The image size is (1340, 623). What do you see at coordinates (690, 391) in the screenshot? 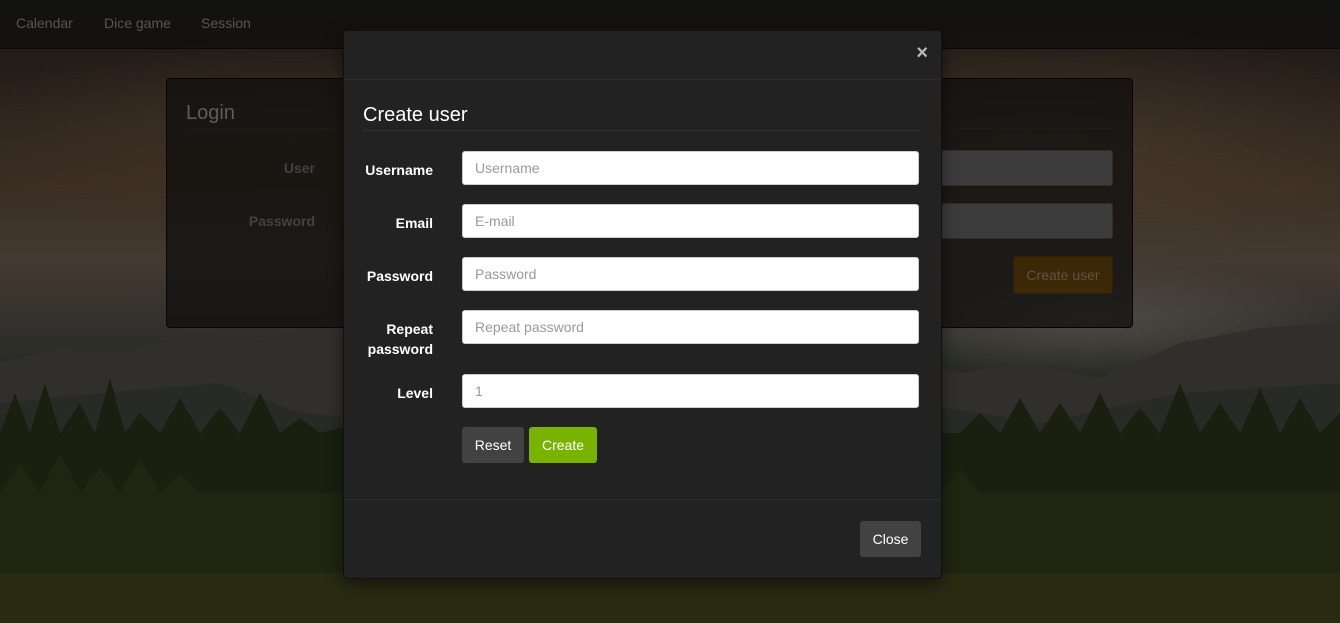
I see `level-input` at bounding box center [690, 391].